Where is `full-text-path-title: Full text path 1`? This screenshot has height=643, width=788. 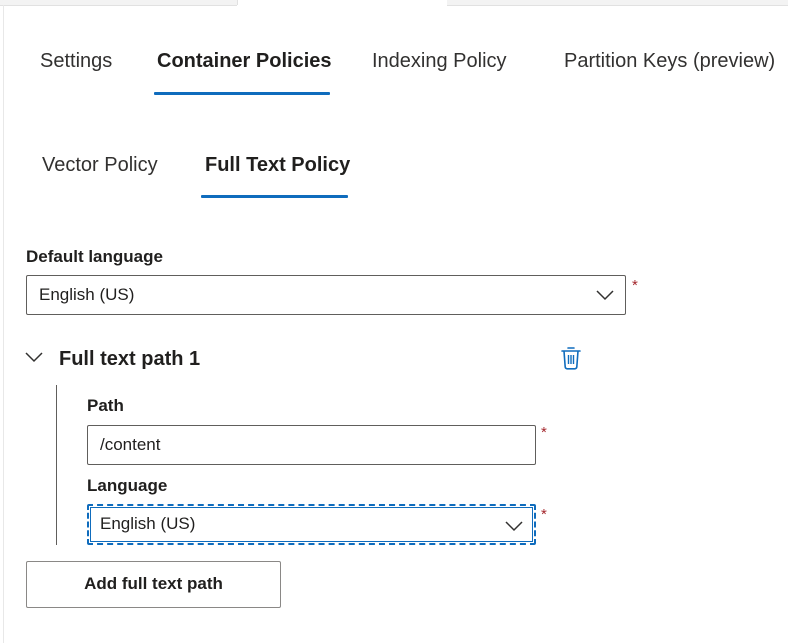 full-text-path-title: Full text path 1 is located at coordinates (130, 359).